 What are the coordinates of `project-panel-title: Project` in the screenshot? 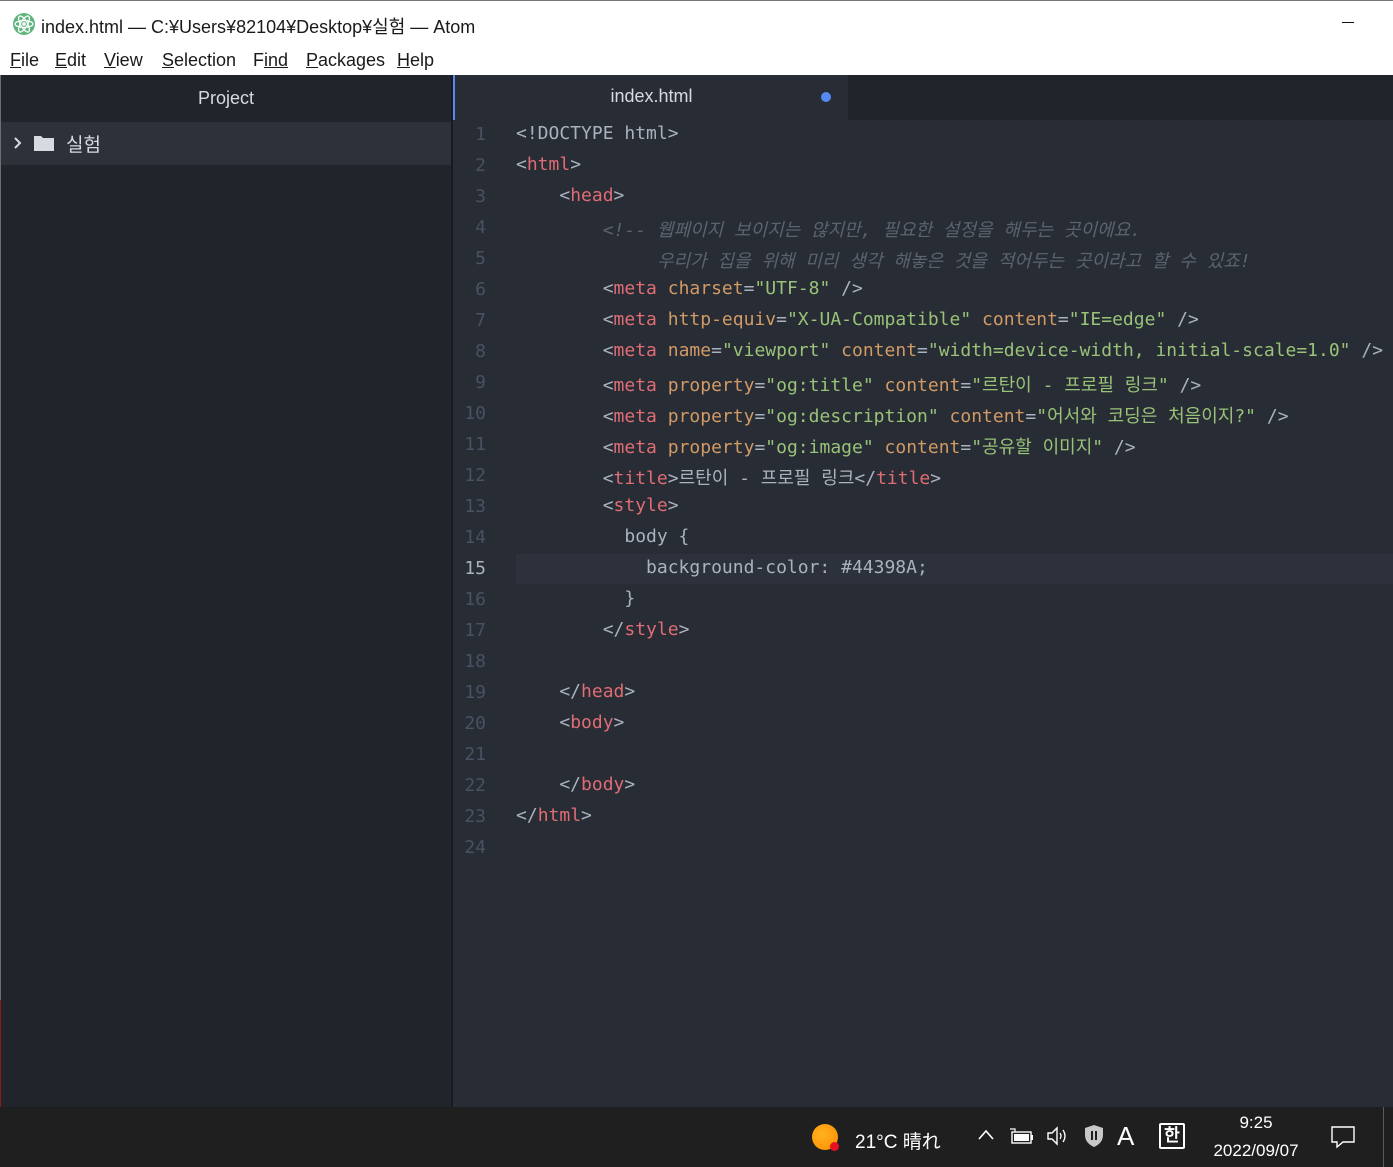 It's located at (226, 98).